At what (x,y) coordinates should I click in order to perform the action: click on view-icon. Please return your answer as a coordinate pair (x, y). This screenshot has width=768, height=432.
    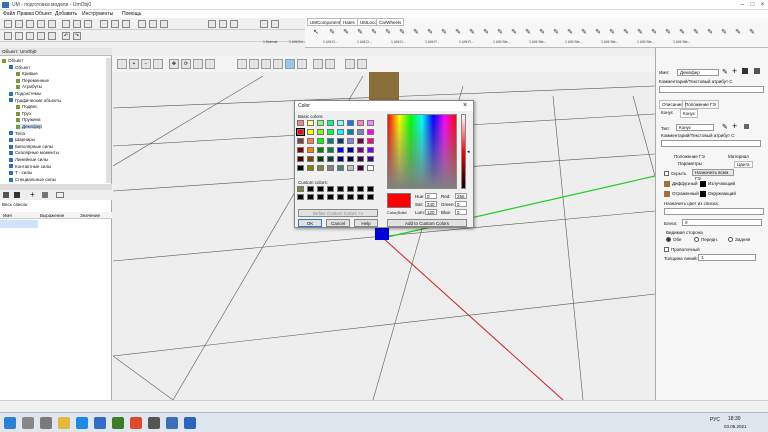
    Looking at the image, I should click on (19, 36).